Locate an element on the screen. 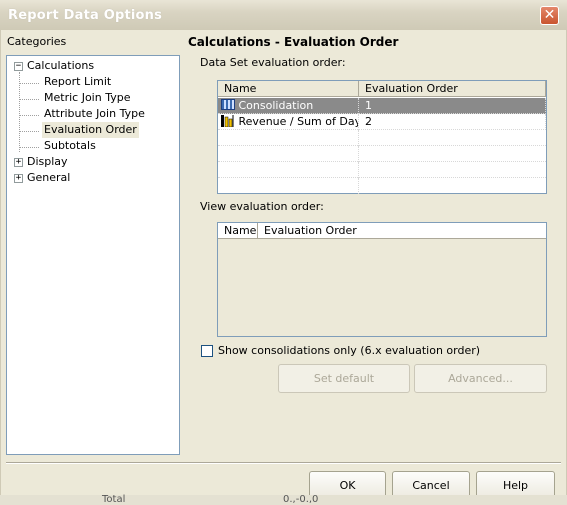 This screenshot has width=567, height=505. footer-separator is located at coordinates (283, 463).